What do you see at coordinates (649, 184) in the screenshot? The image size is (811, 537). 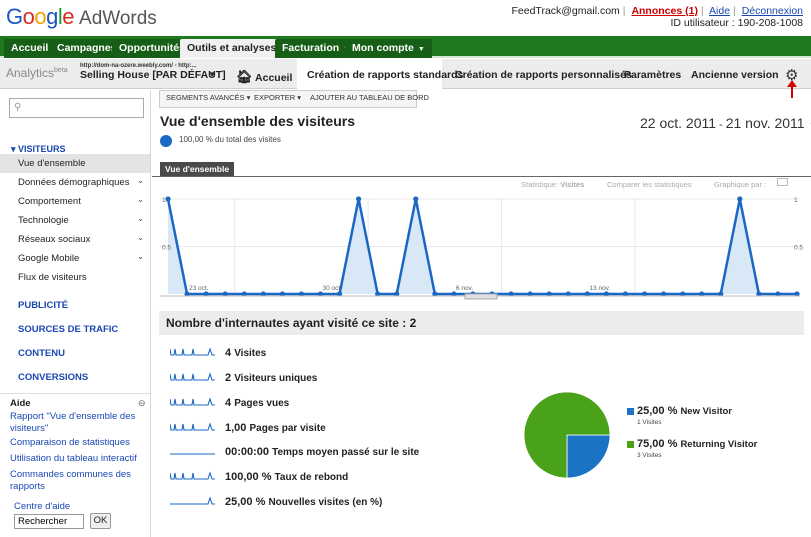 I see `compare-stats: Comparer les statistiques` at bounding box center [649, 184].